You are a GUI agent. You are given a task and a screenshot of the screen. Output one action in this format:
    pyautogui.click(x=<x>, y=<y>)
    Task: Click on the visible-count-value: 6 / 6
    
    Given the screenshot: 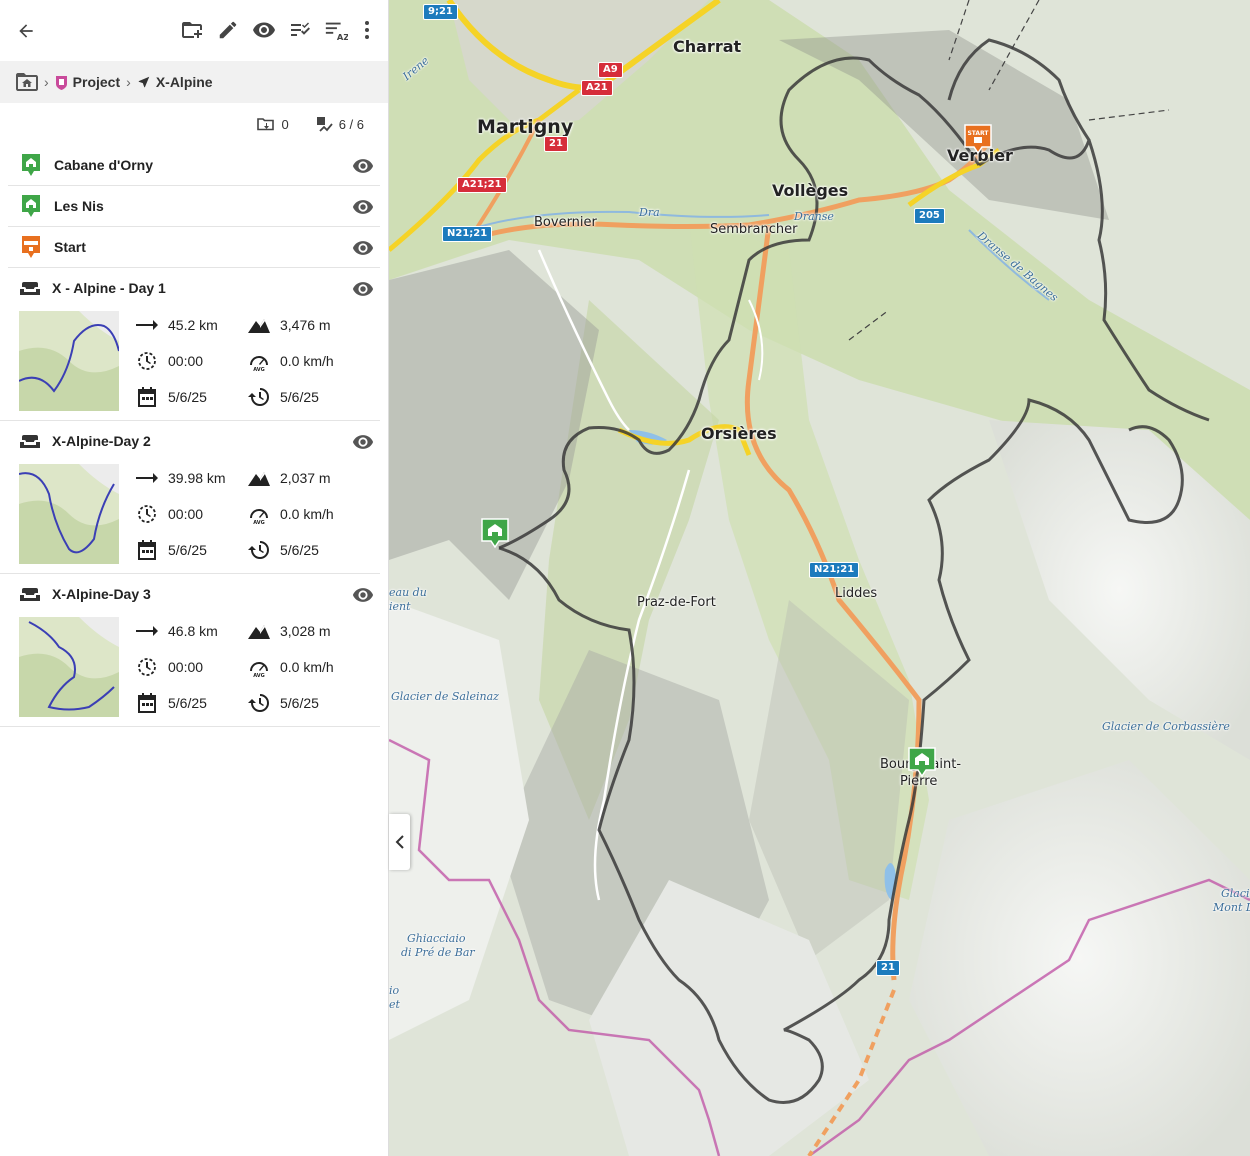 What is the action you would take?
    pyautogui.click(x=351, y=124)
    